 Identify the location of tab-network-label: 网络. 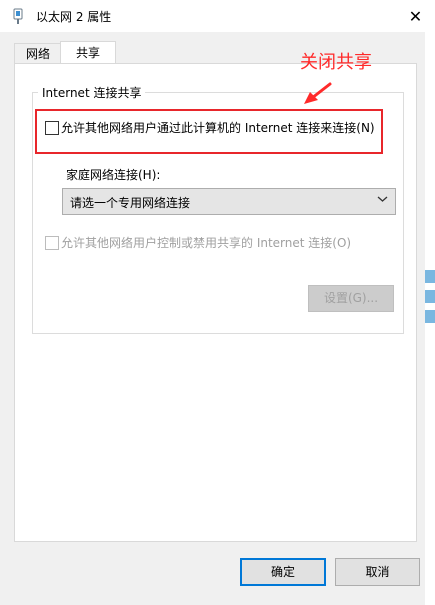
(37, 54).